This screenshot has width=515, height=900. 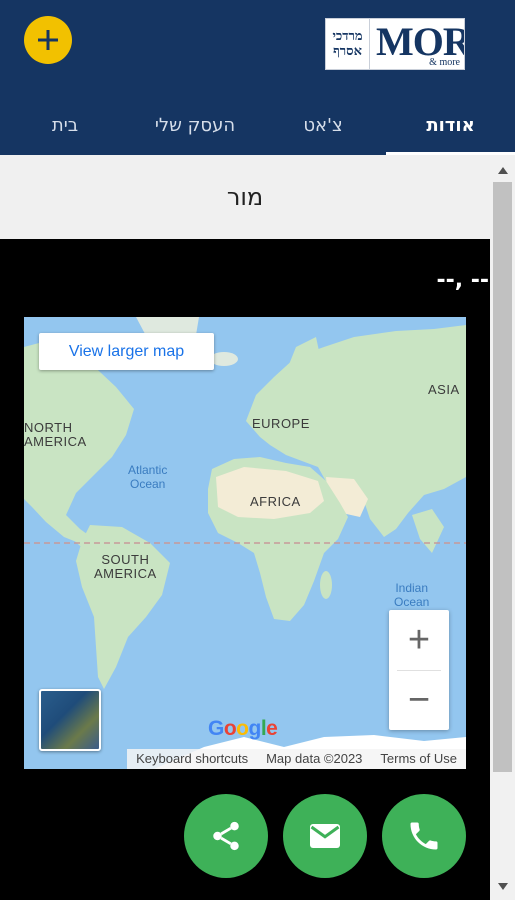 I want to click on email-button, so click(x=325, y=836).